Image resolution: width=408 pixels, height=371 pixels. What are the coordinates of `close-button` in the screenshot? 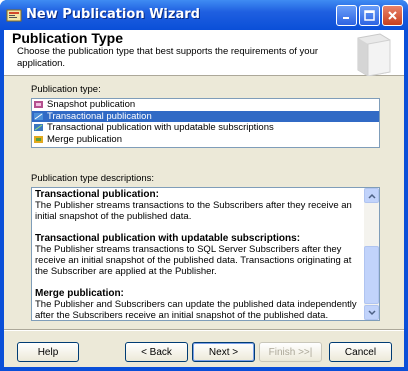 It's located at (392, 15).